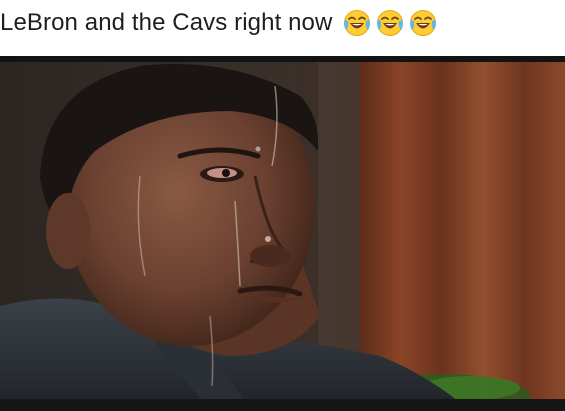  What do you see at coordinates (166, 22) in the screenshot?
I see `caption-text: LeBron and the Cavs right now` at bounding box center [166, 22].